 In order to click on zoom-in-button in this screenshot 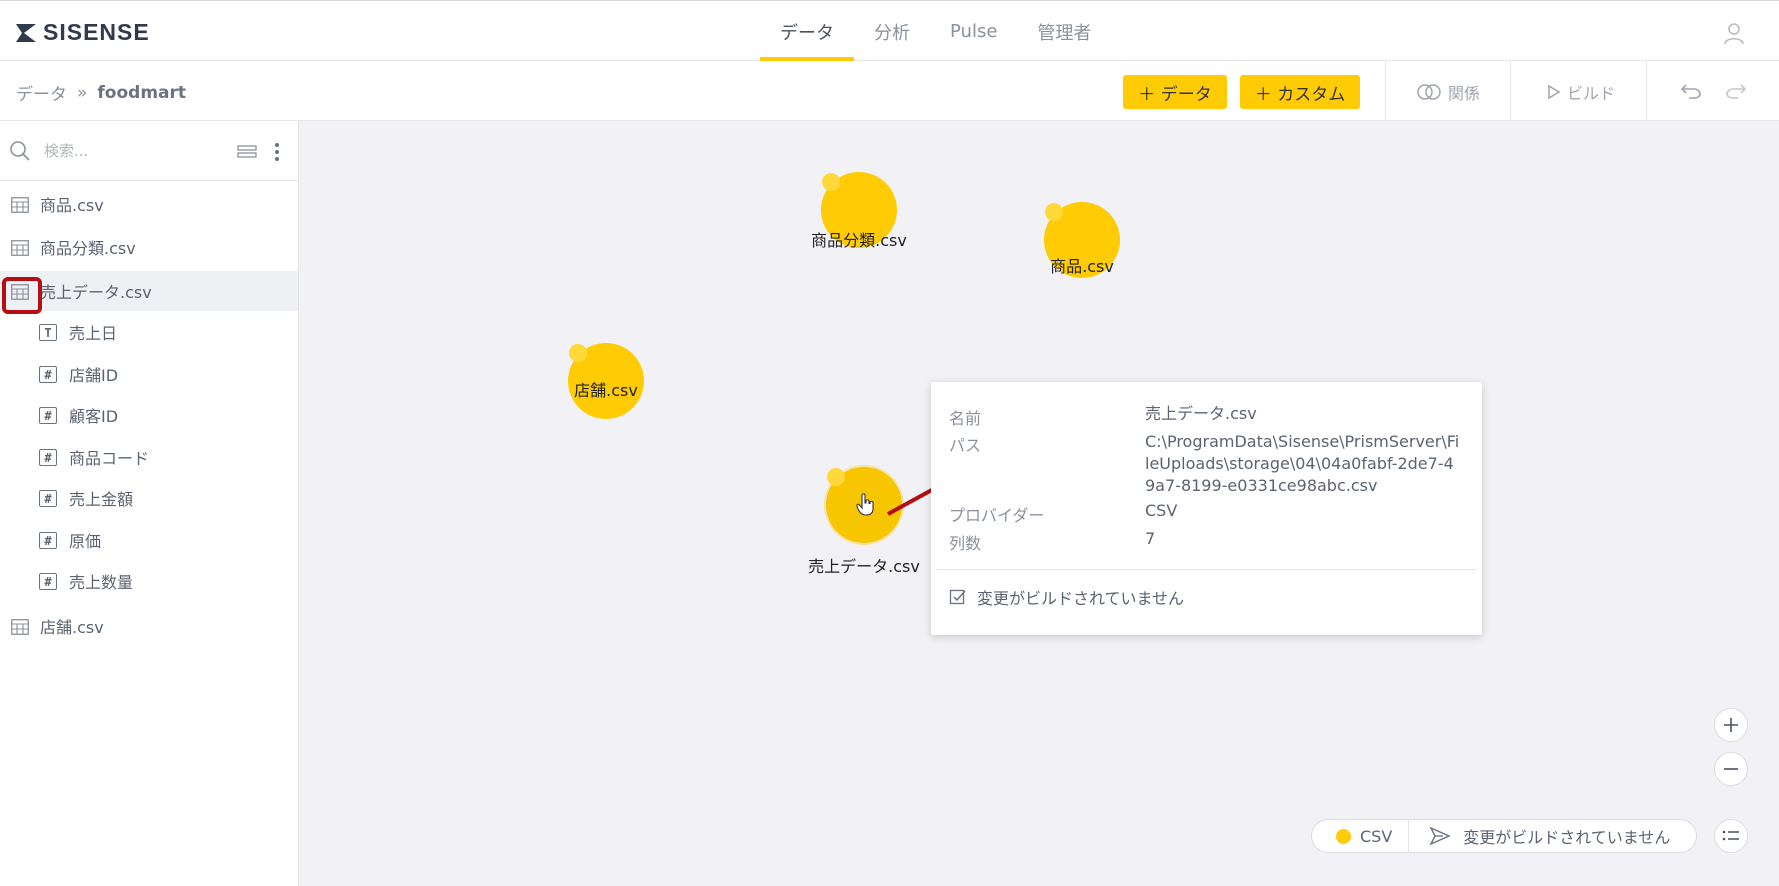, I will do `click(1731, 725)`.